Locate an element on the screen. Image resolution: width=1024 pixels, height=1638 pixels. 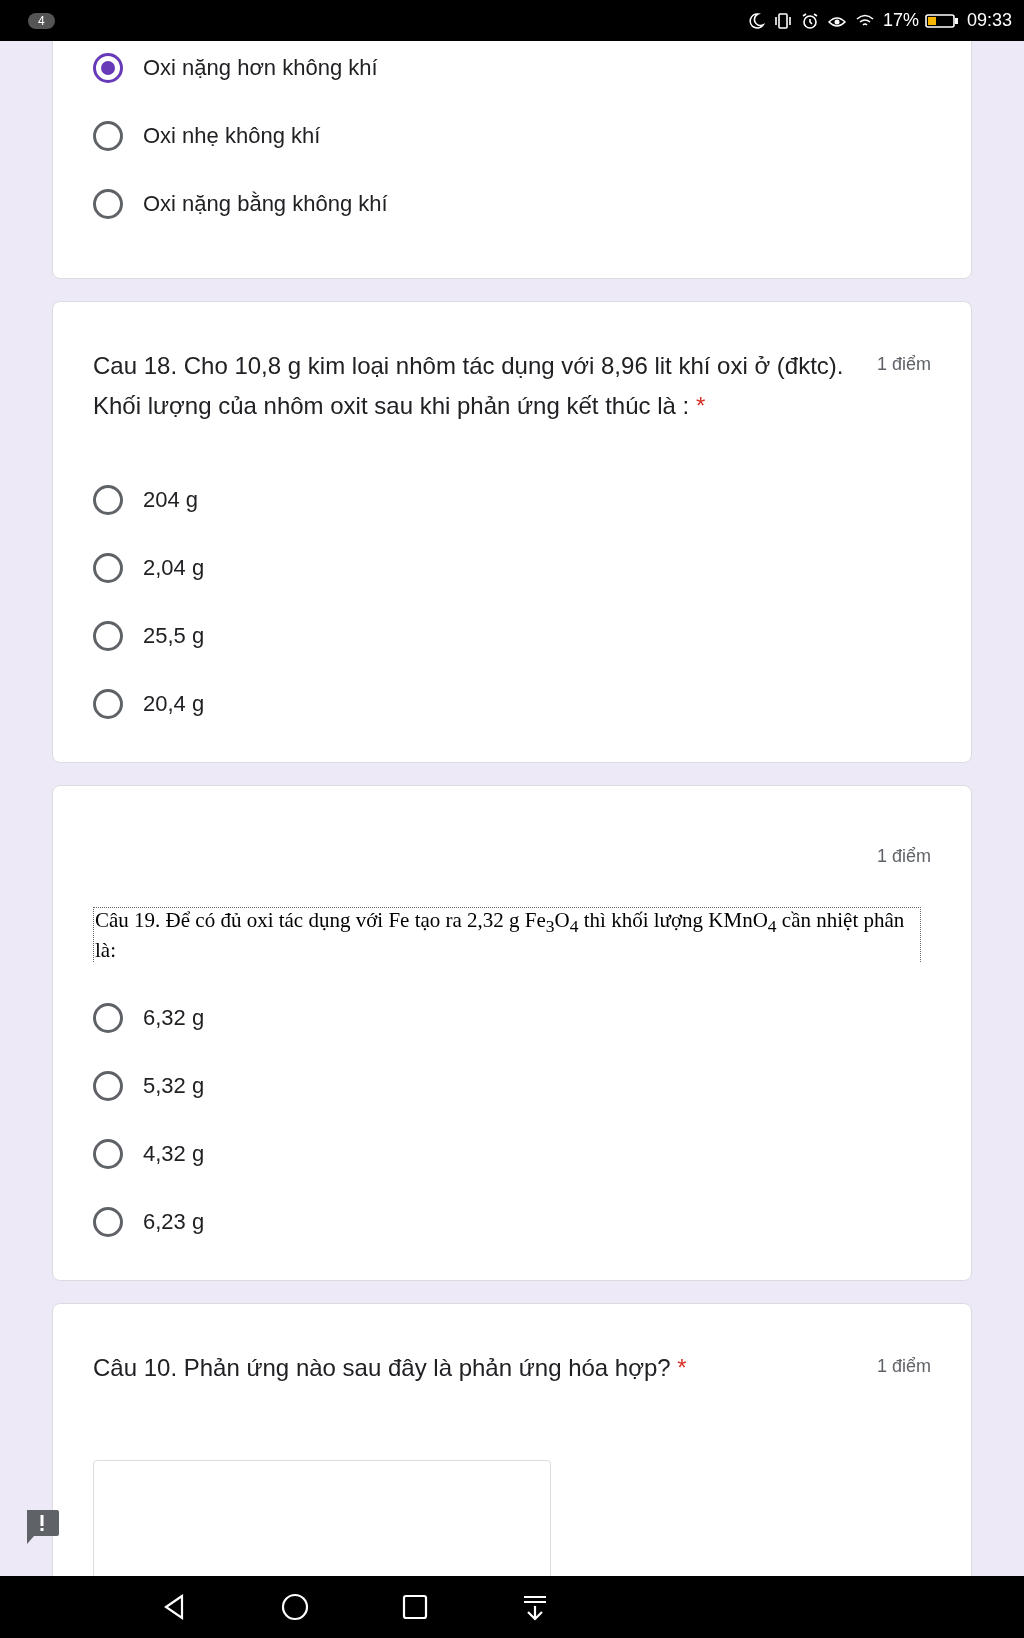
option-label: 20,4 g is located at coordinates (174, 704).